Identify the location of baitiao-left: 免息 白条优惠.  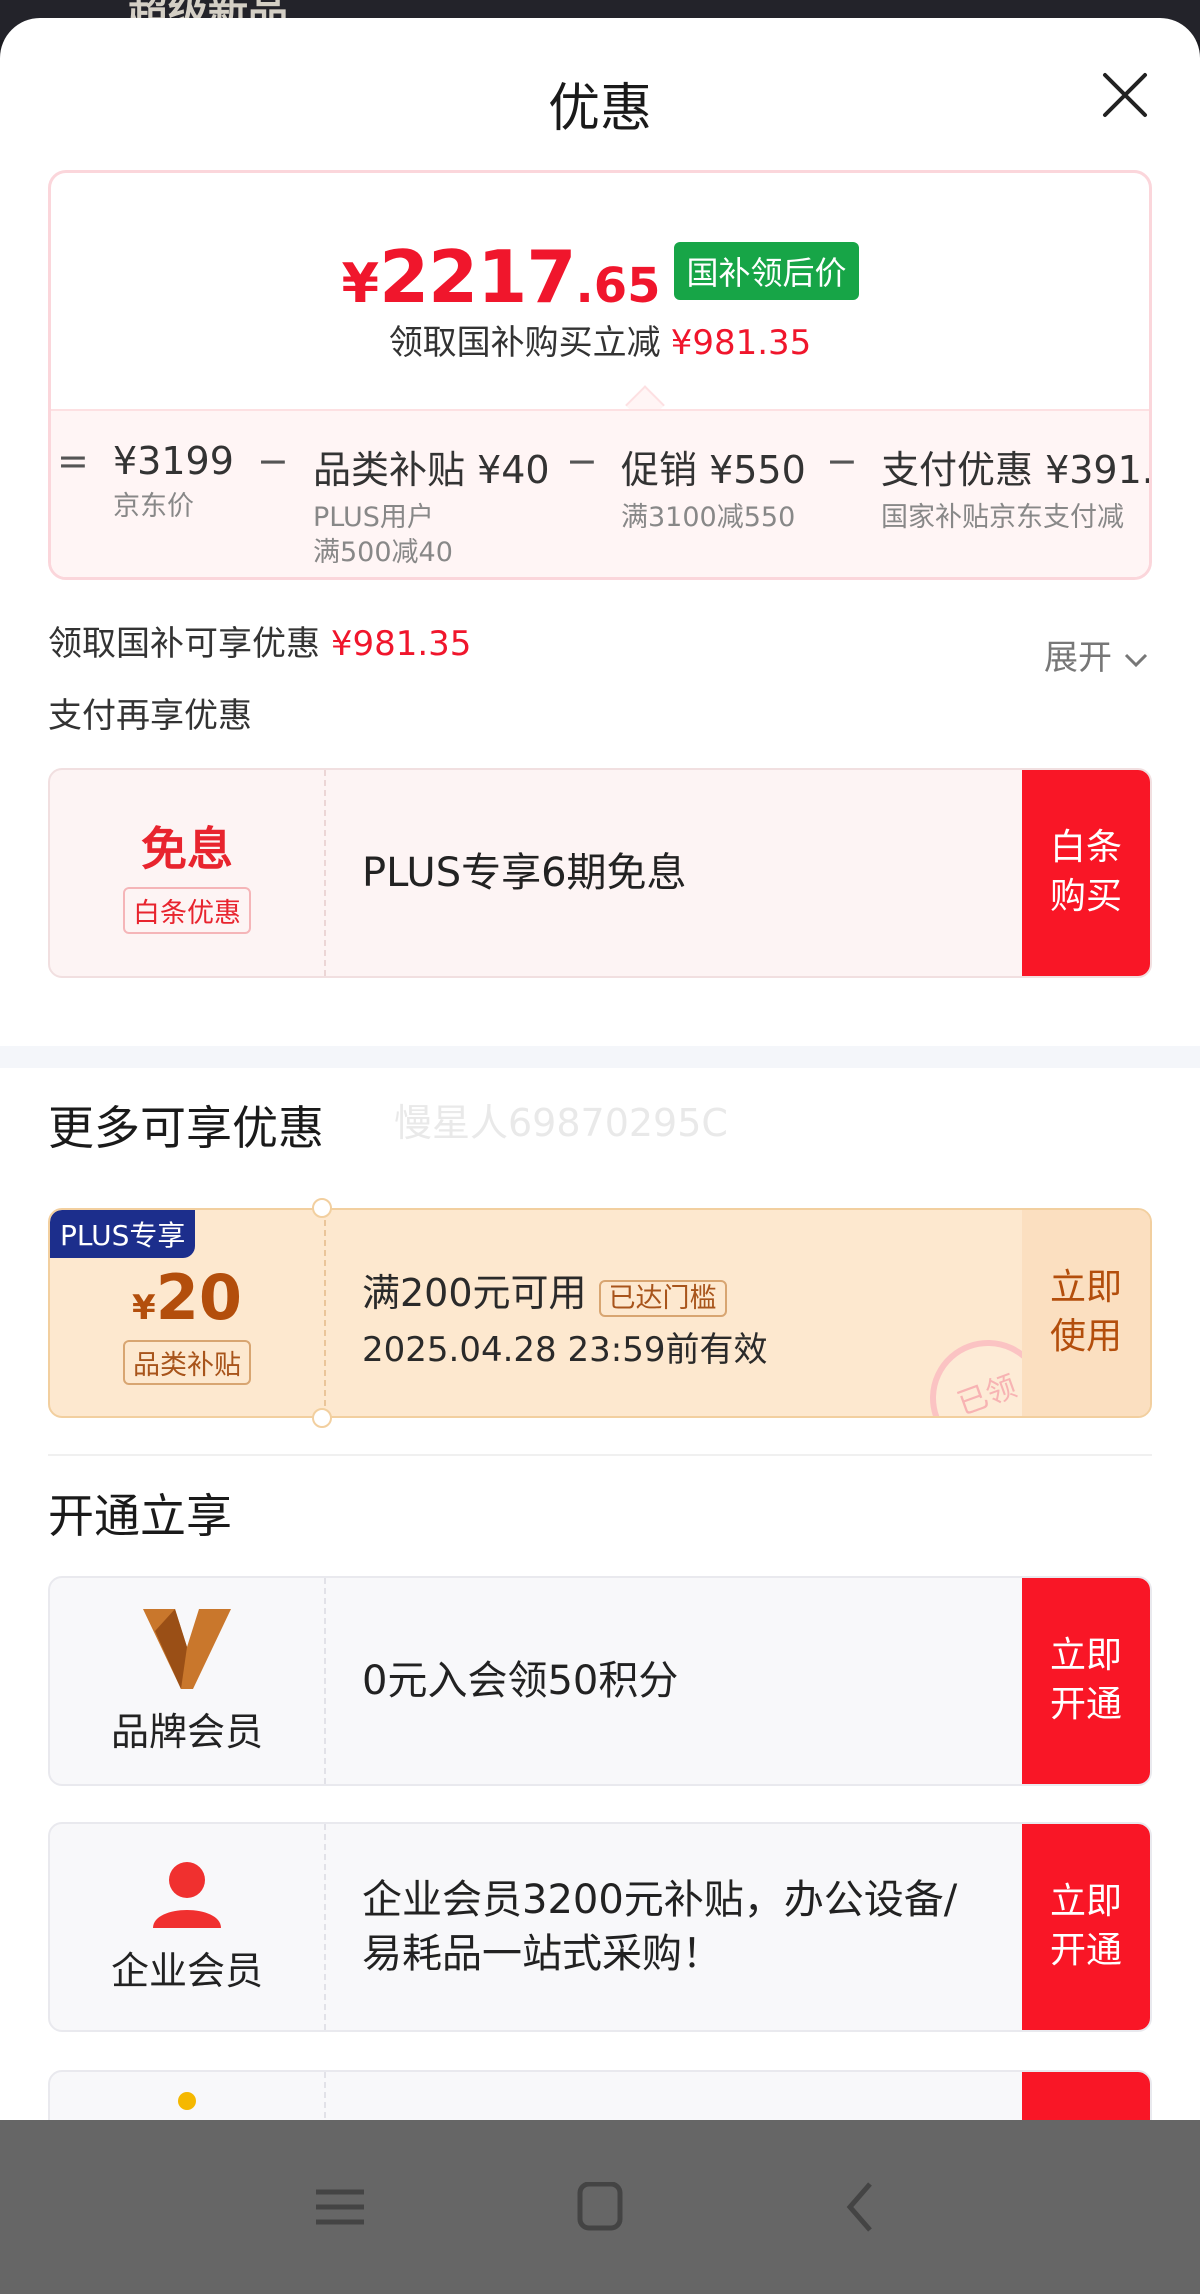
(188, 873).